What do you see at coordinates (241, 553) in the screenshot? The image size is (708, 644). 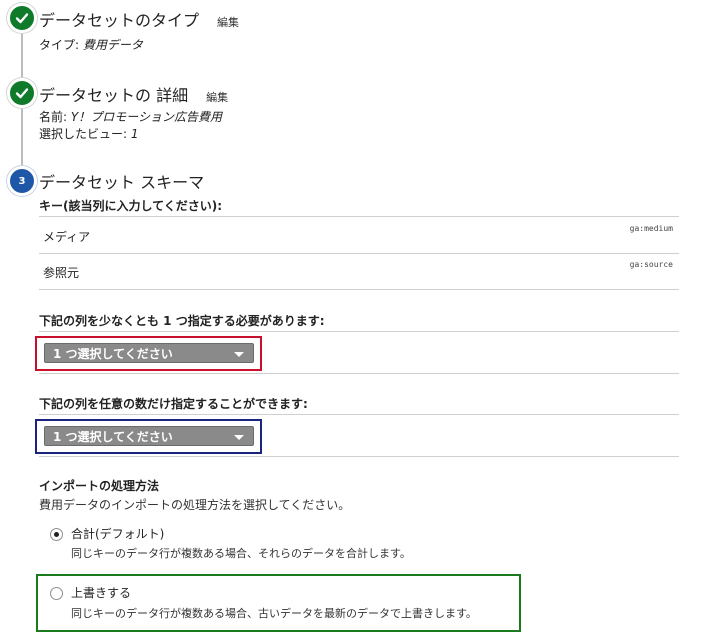 I see `radio-sum-description: 同じキーのデータ行が複数ある場合、それらのデータを合計します。` at bounding box center [241, 553].